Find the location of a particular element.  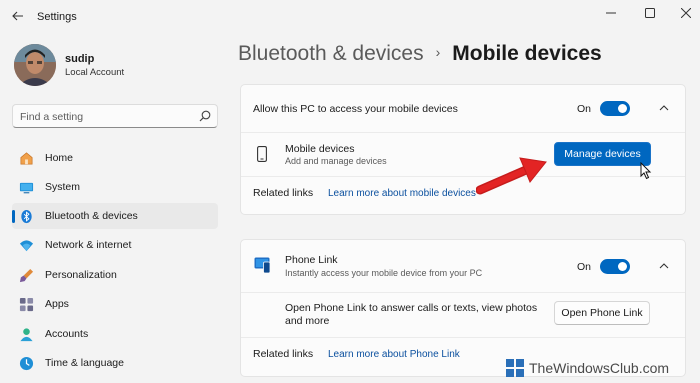

title-bar: Settings is located at coordinates (350, 16).